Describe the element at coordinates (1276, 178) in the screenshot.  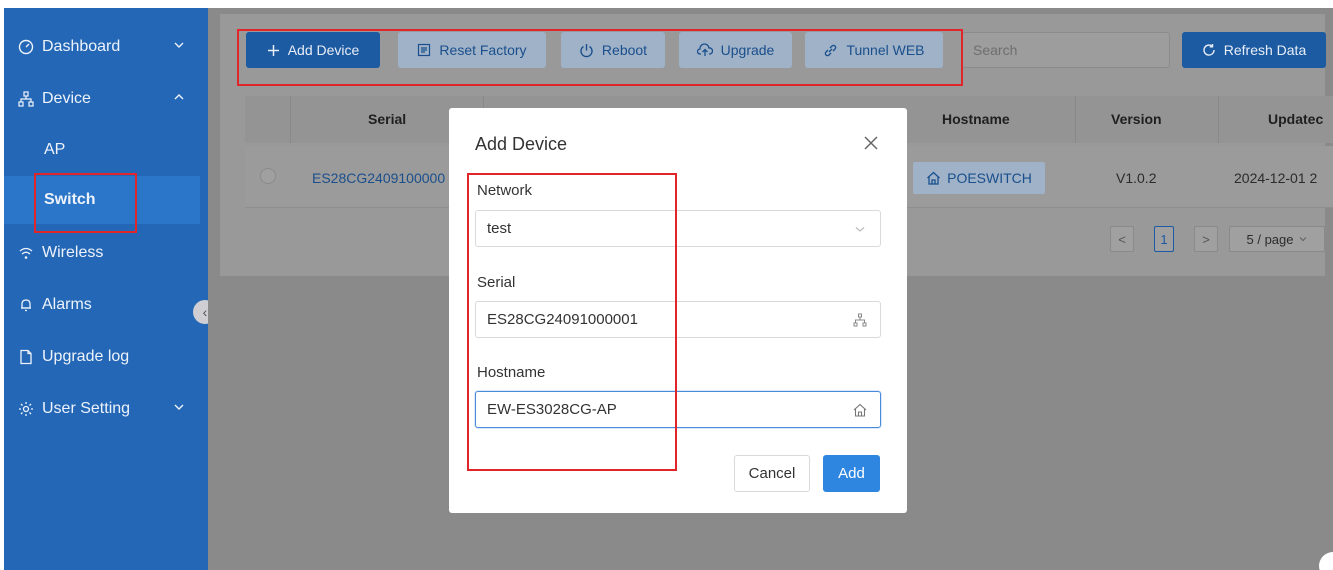
I see `row-updated: 2024-12-01 2` at that location.